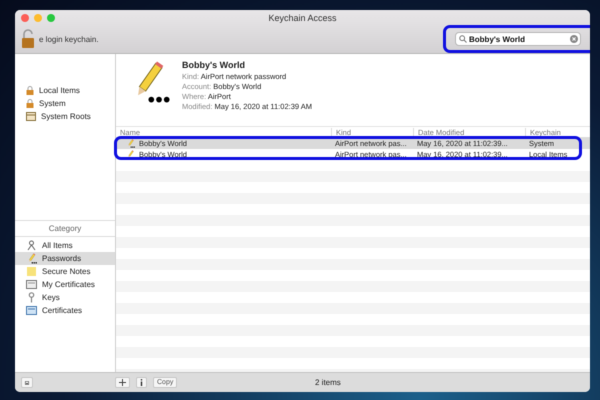 The width and height of the screenshot is (600, 400). I want to click on add-button, so click(122, 382).